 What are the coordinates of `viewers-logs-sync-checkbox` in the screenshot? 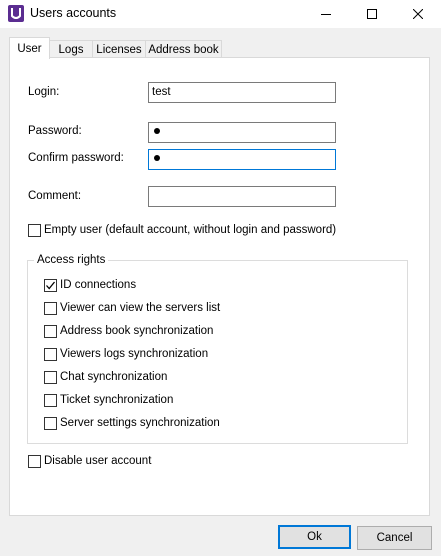 It's located at (50, 354).